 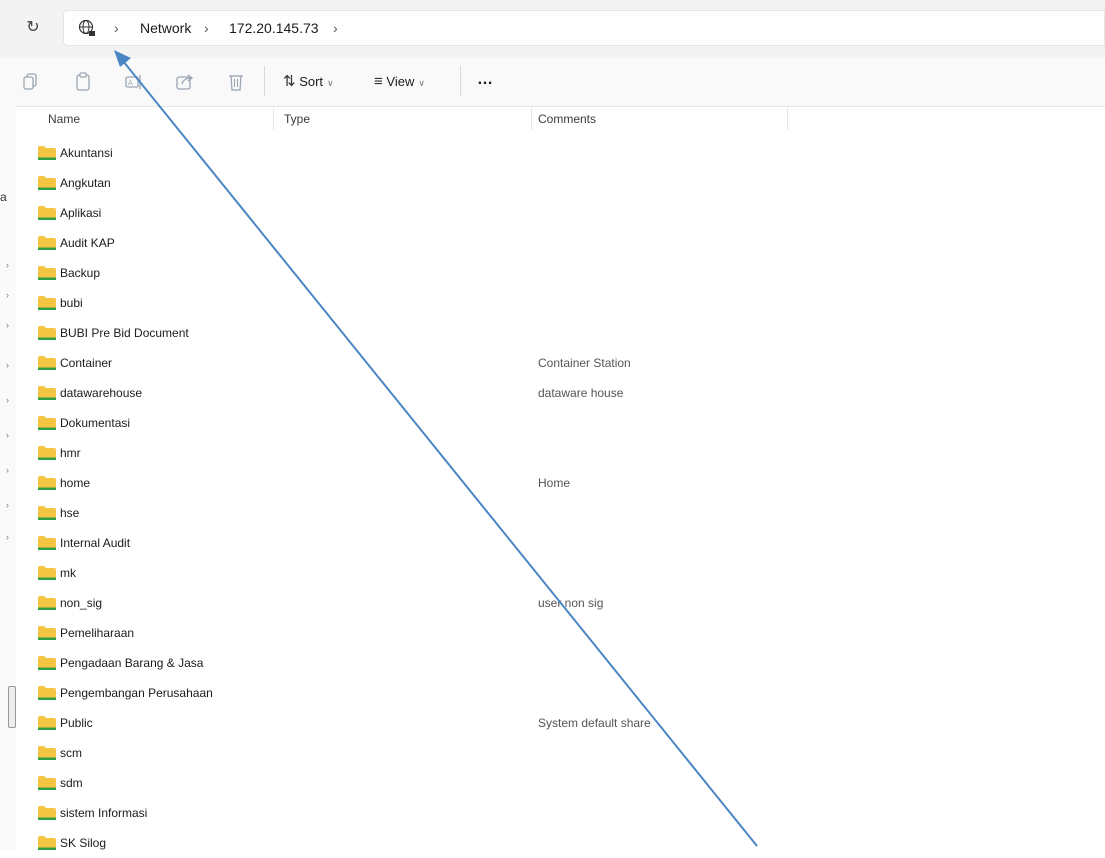 What do you see at coordinates (71, 303) in the screenshot?
I see `file-name: bubi` at bounding box center [71, 303].